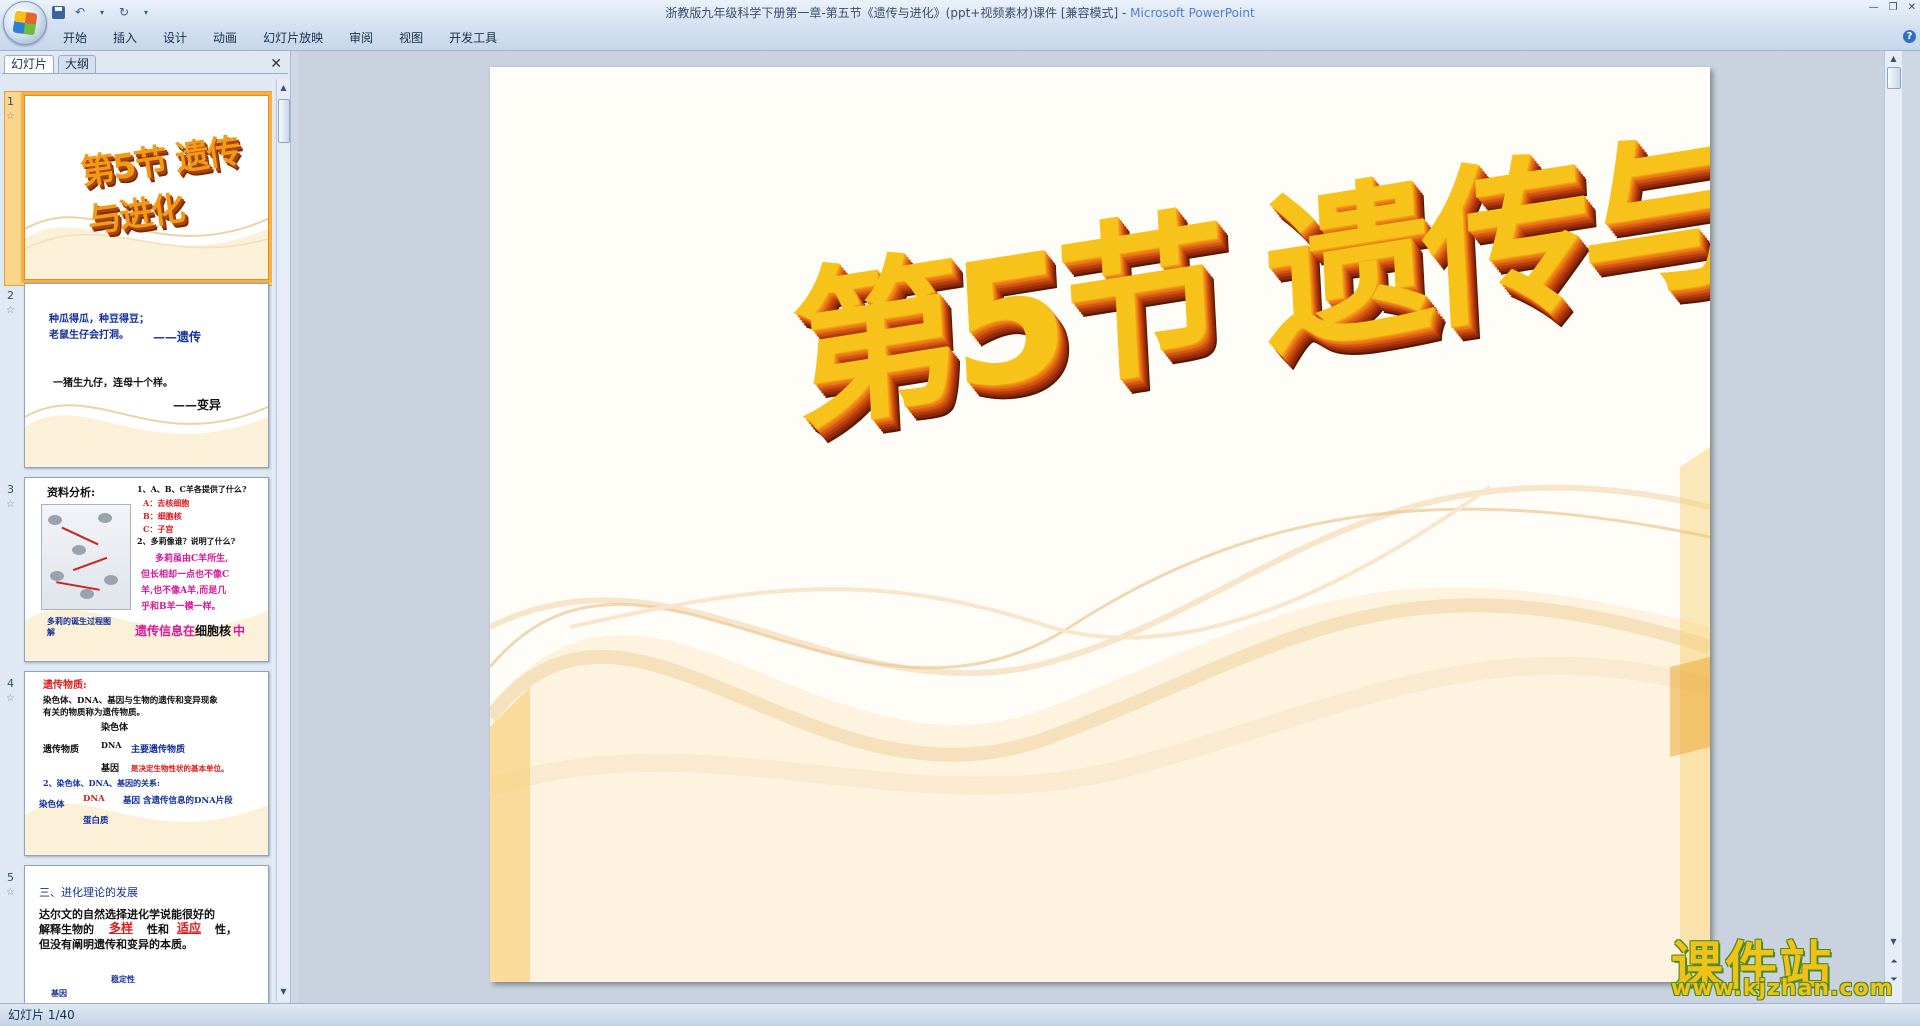 The image size is (1920, 1026). Describe the element at coordinates (1893, 527) in the screenshot. I see `slide-scrollbar: ▲ ▼ ⏶ ⏷` at that location.